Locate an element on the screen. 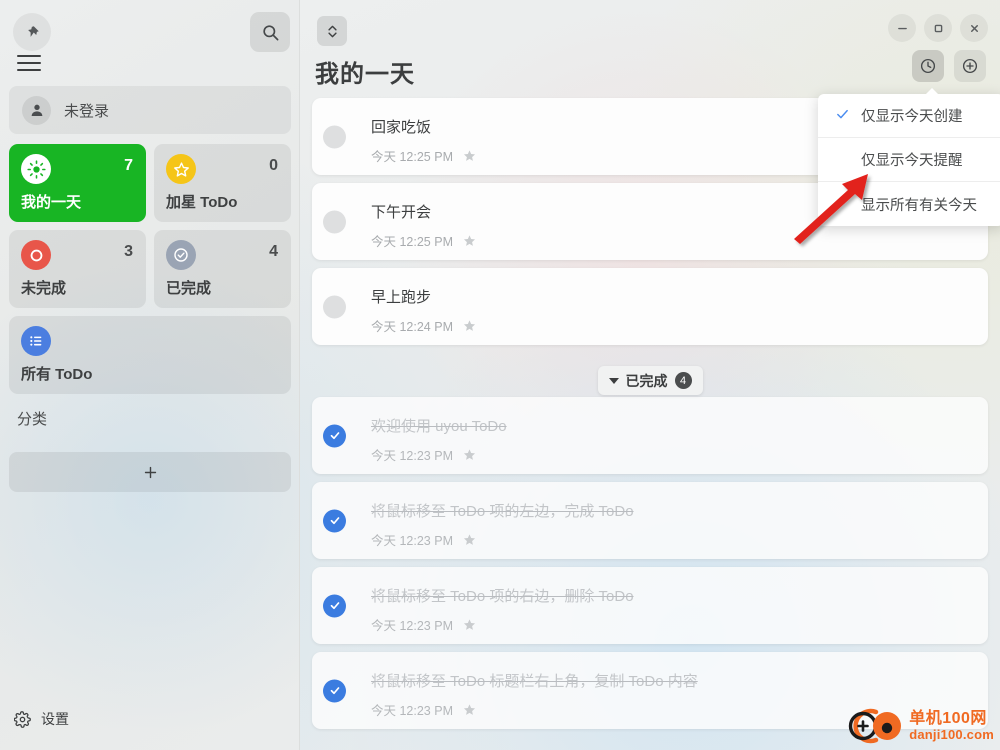  user-icon is located at coordinates (36, 110).